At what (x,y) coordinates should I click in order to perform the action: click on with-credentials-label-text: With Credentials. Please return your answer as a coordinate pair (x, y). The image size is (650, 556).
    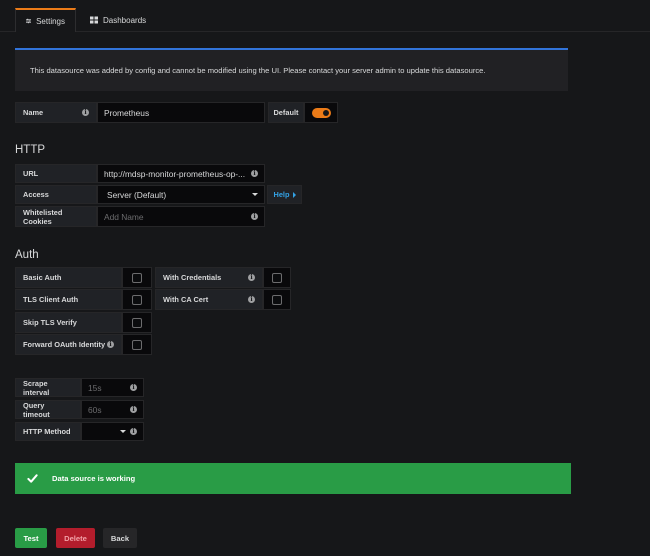
    Looking at the image, I should click on (192, 277).